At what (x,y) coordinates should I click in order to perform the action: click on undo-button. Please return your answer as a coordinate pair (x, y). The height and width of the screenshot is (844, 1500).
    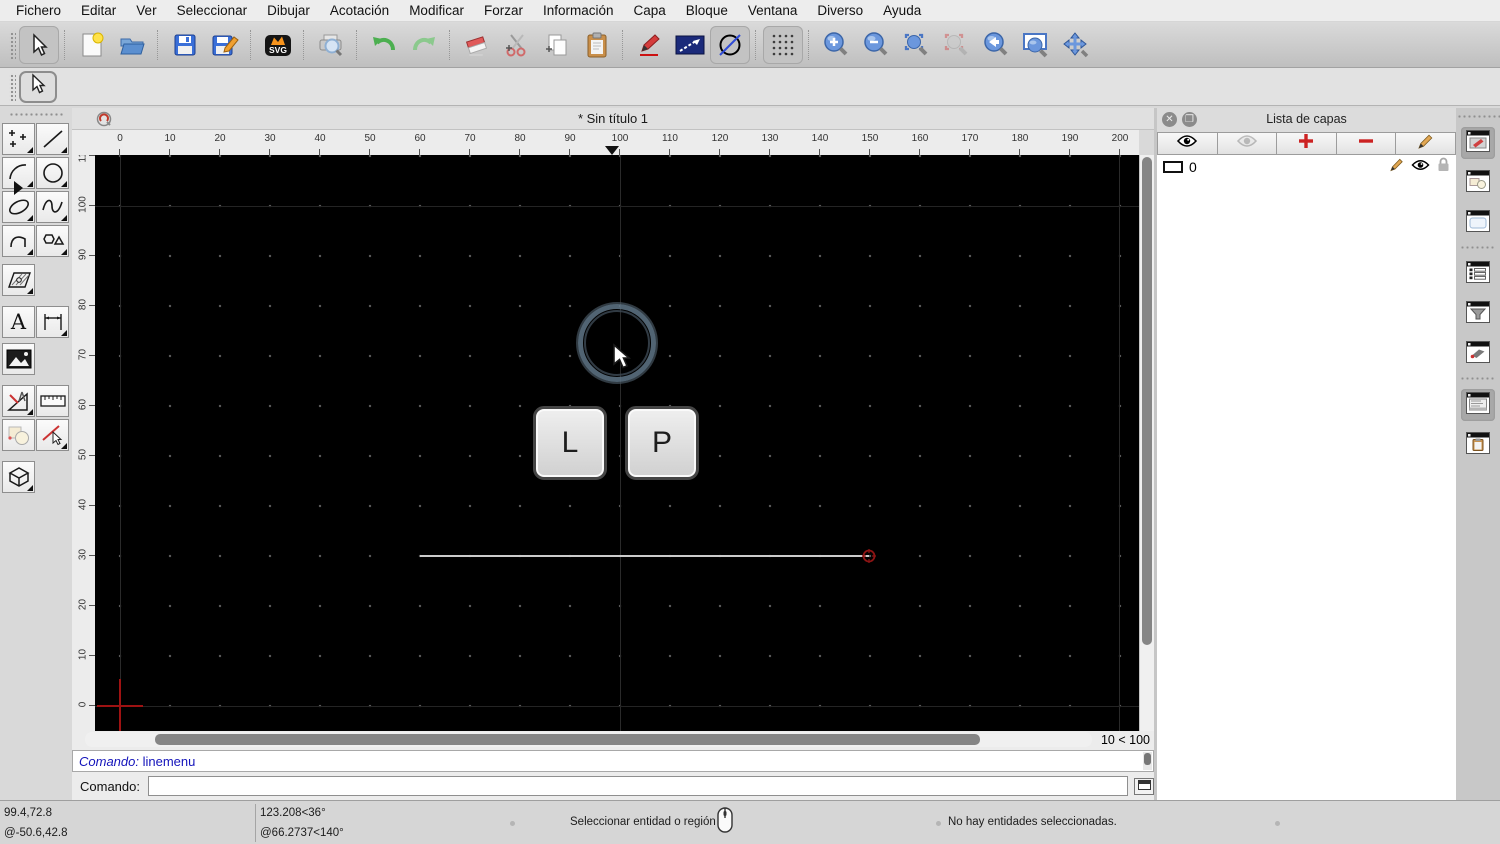
    Looking at the image, I should click on (384, 45).